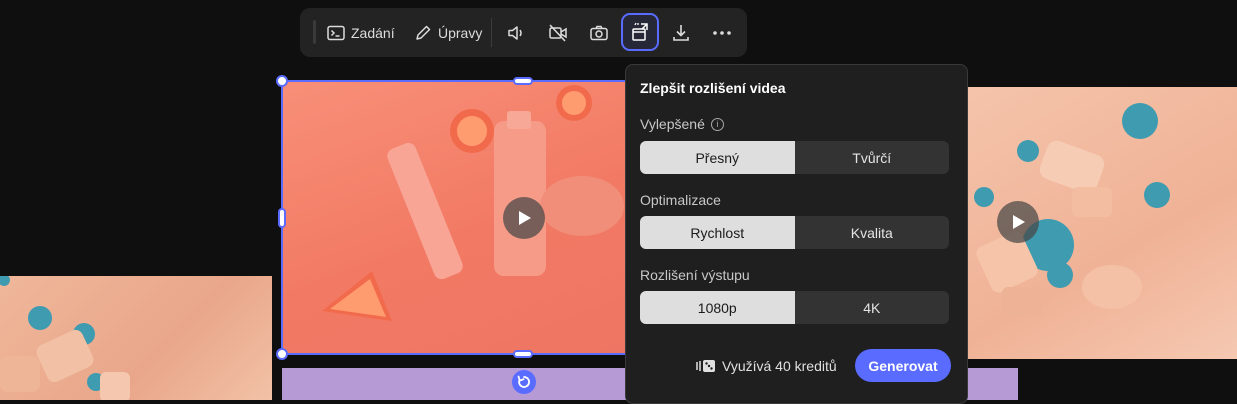 The height and width of the screenshot is (404, 1237). I want to click on credits-info: Využívá 40 kreditů, so click(766, 366).